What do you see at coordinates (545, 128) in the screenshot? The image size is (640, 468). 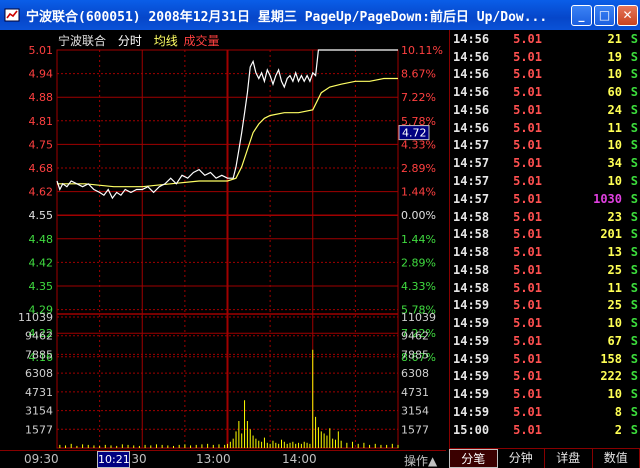 I see `trade-row: 14:56 5.01 11 S` at bounding box center [545, 128].